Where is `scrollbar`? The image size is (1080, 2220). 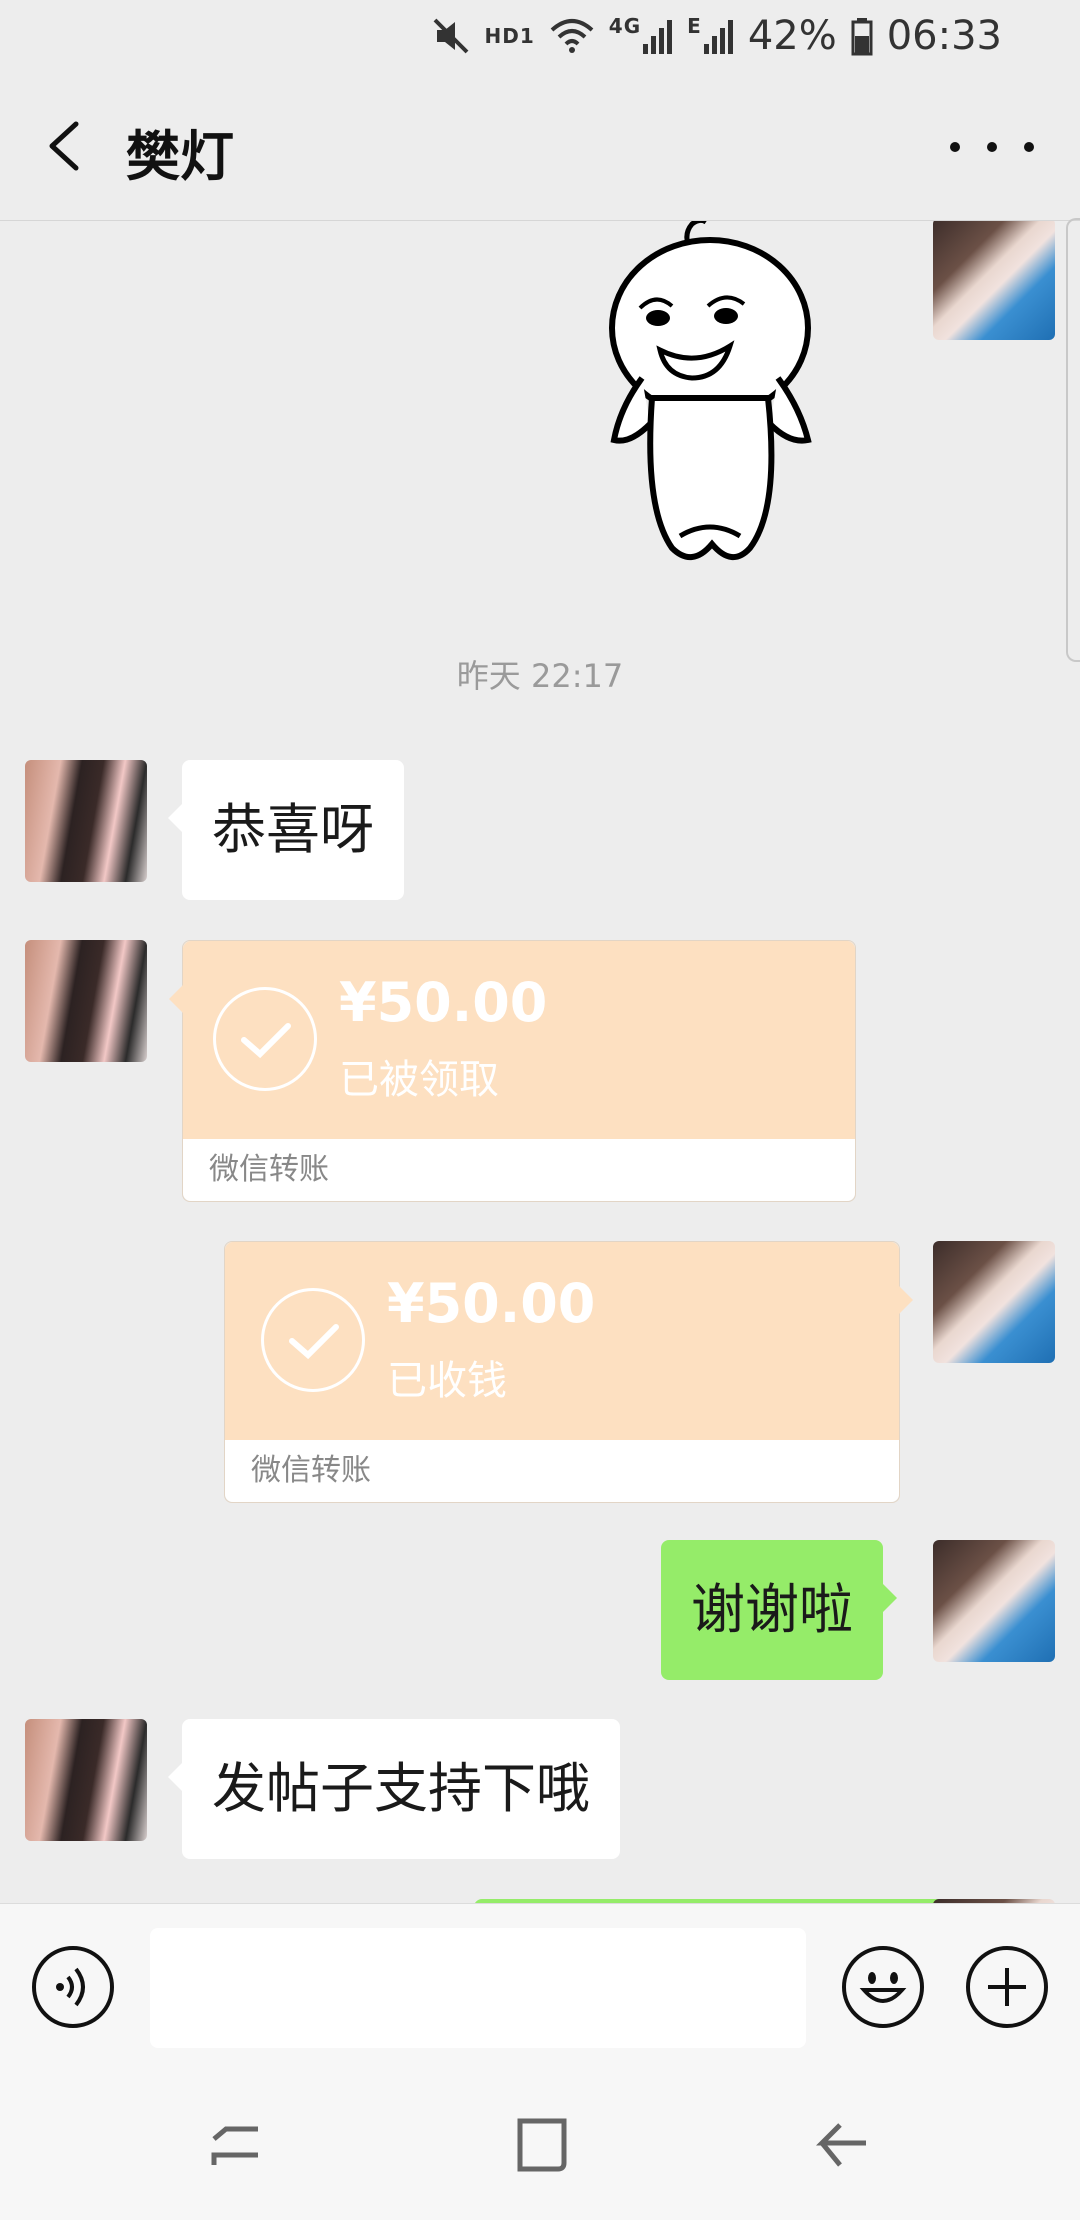
scrollbar is located at coordinates (1073, 440).